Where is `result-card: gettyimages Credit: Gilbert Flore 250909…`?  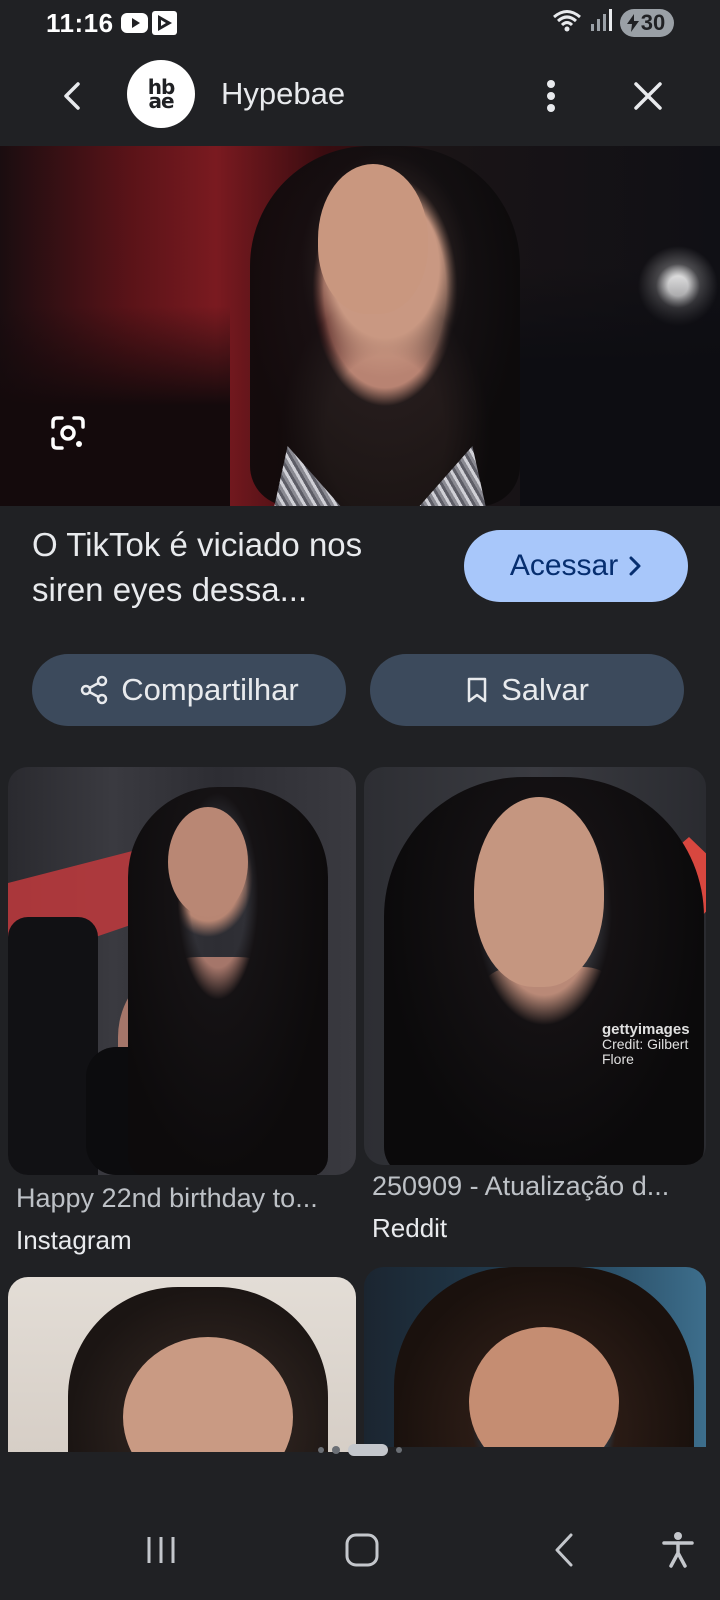
result-card: gettyimages Credit: Gilbert Flore 250909… is located at coordinates (535, 1007).